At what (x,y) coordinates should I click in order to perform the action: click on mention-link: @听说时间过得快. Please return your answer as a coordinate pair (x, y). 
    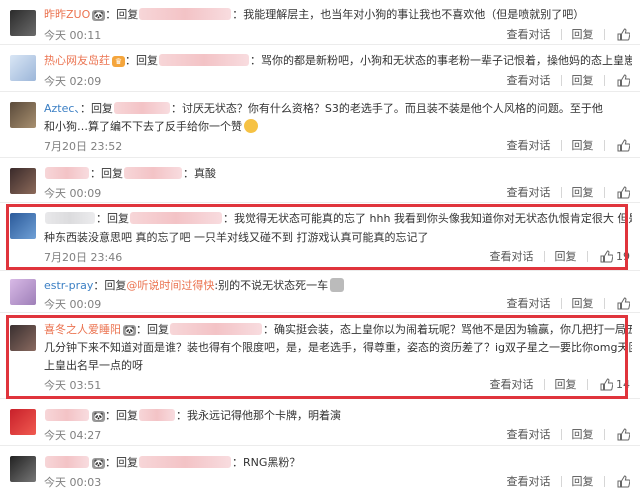
    Looking at the image, I should click on (170, 285).